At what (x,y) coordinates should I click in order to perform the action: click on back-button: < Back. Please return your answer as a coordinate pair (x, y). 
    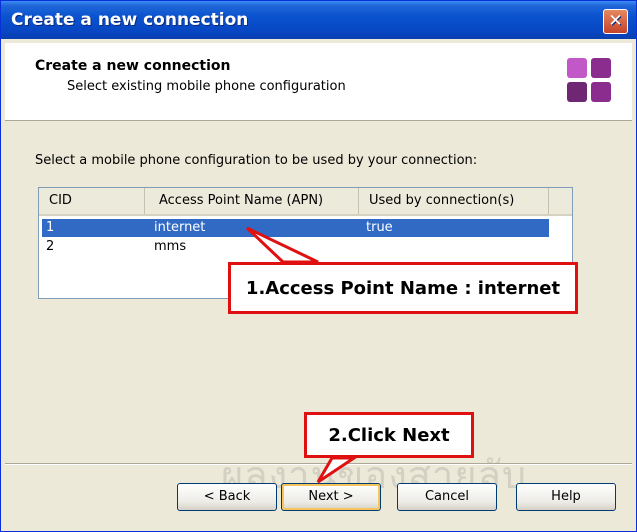
    Looking at the image, I should click on (227, 497).